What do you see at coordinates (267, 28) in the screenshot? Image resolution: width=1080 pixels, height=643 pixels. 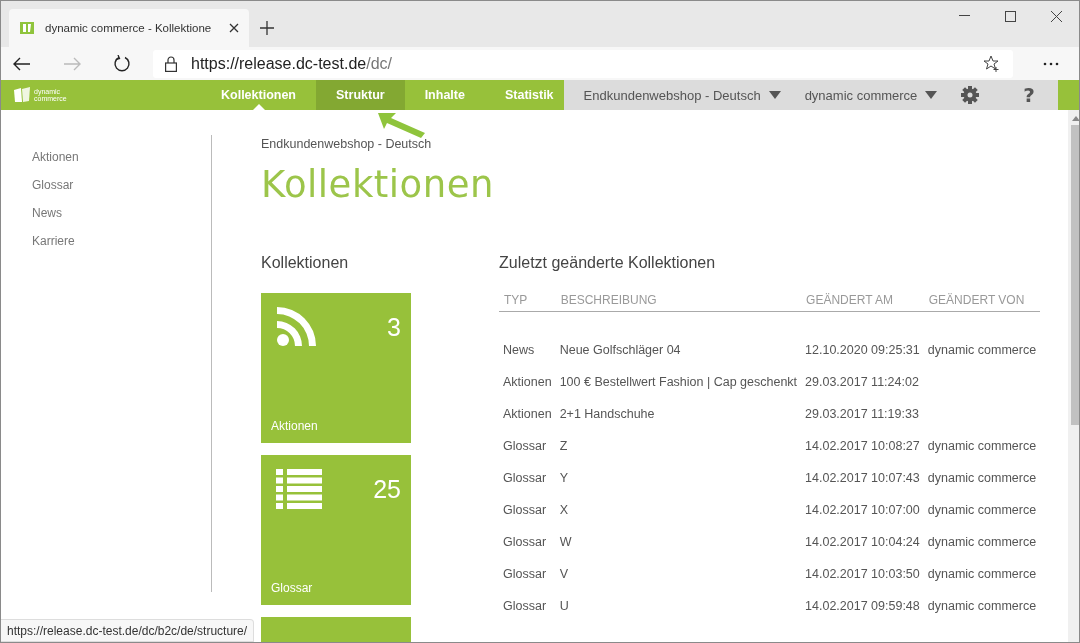 I see `new-tab-icon` at bounding box center [267, 28].